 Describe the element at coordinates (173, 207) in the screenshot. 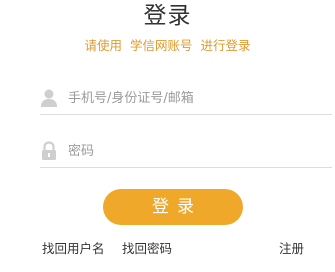

I see `login-button: 登录` at that location.